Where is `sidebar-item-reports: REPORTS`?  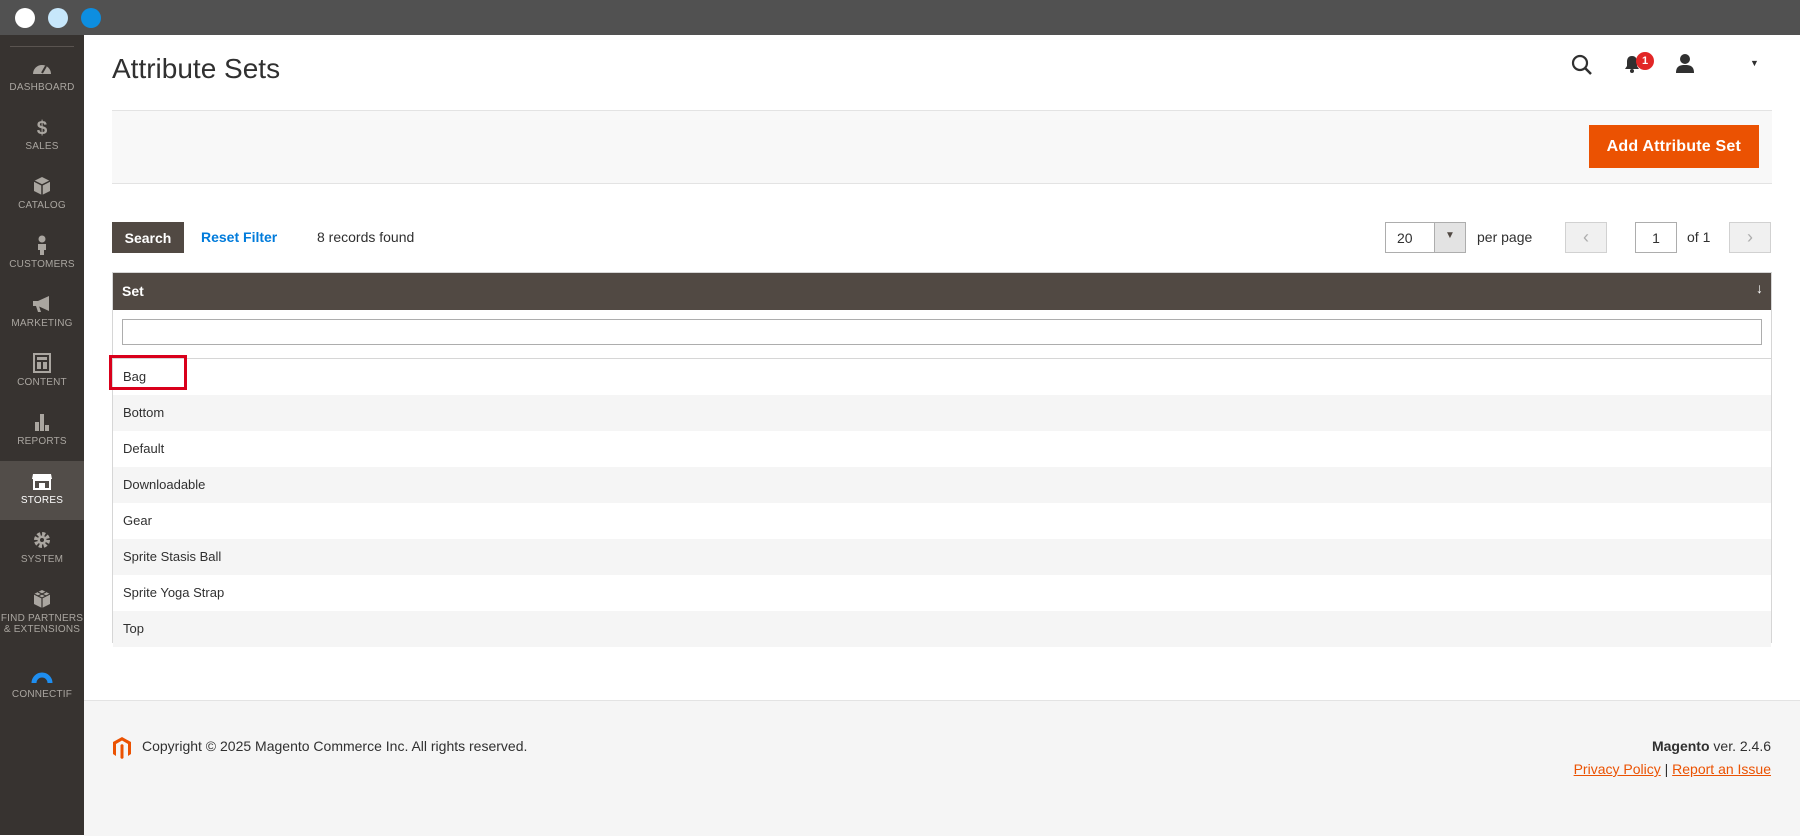 sidebar-item-reports: REPORTS is located at coordinates (42, 431).